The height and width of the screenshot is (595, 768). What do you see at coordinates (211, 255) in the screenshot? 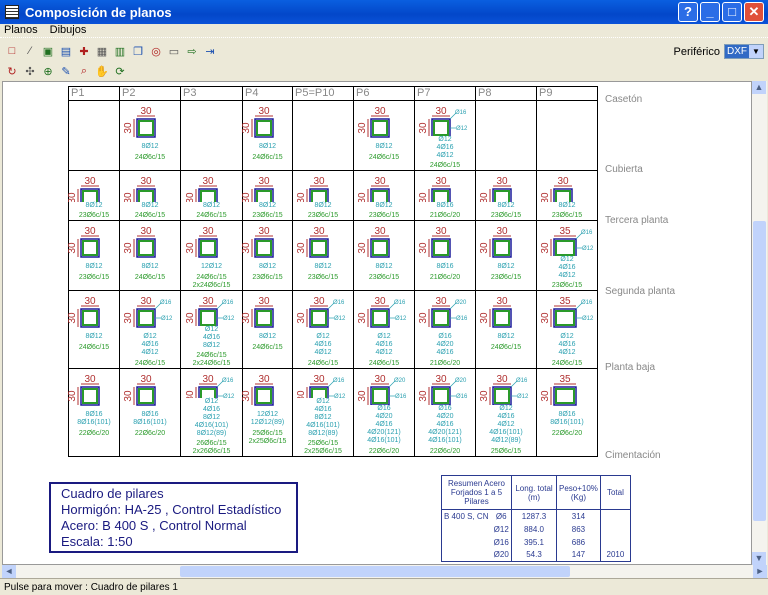
I see `pillar-cell: 30 30 12Ø12 24Ø6c/15 2x24Ø6c/15` at bounding box center [211, 255].